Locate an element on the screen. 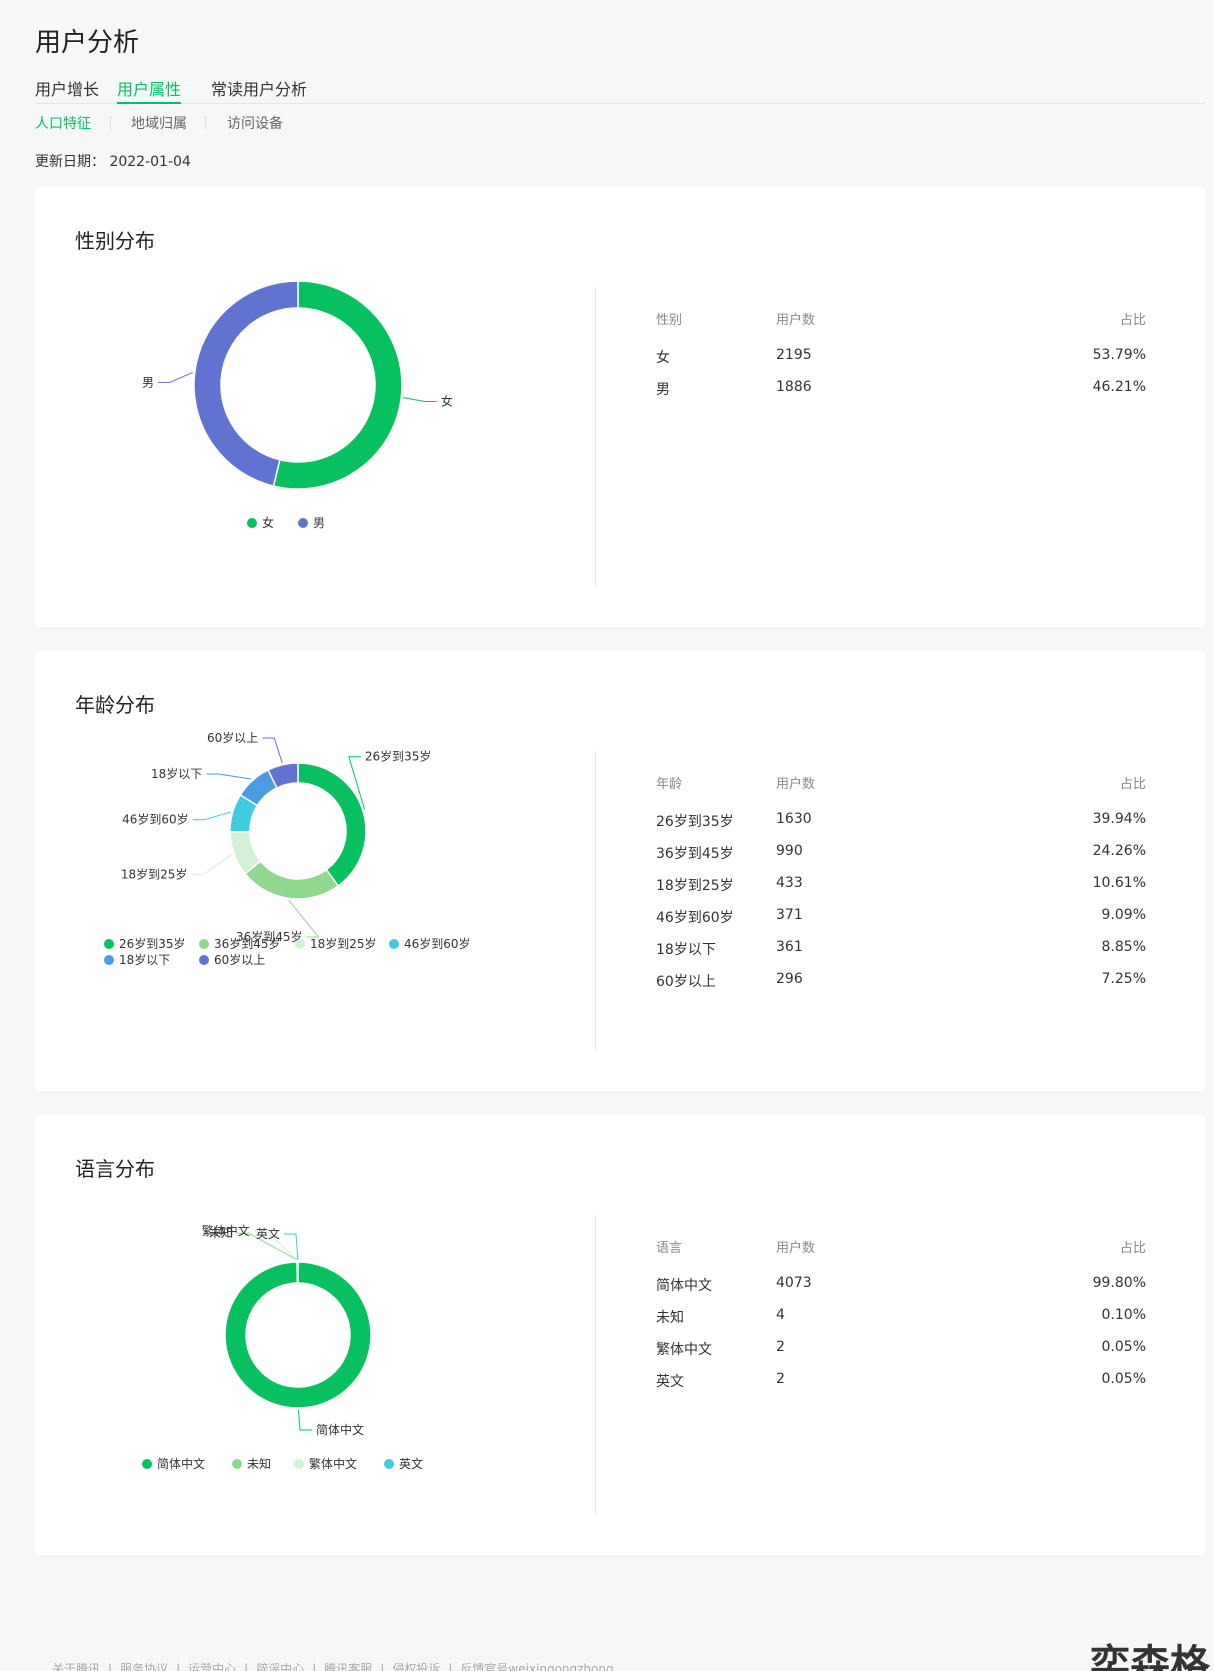 The image size is (1214, 1671). slice-label: 26岁到35岁 is located at coordinates (398, 756).